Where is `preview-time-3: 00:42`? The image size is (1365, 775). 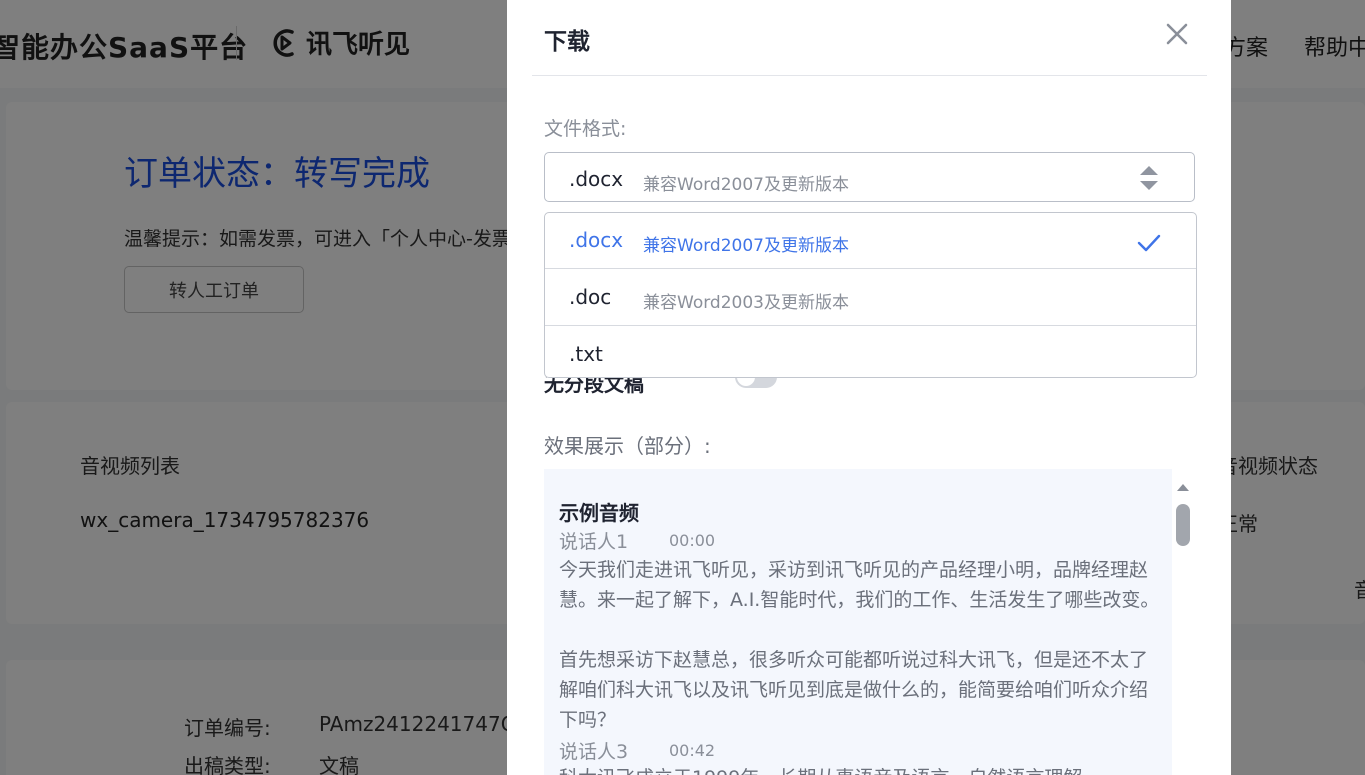
preview-time-3: 00:42 is located at coordinates (692, 750).